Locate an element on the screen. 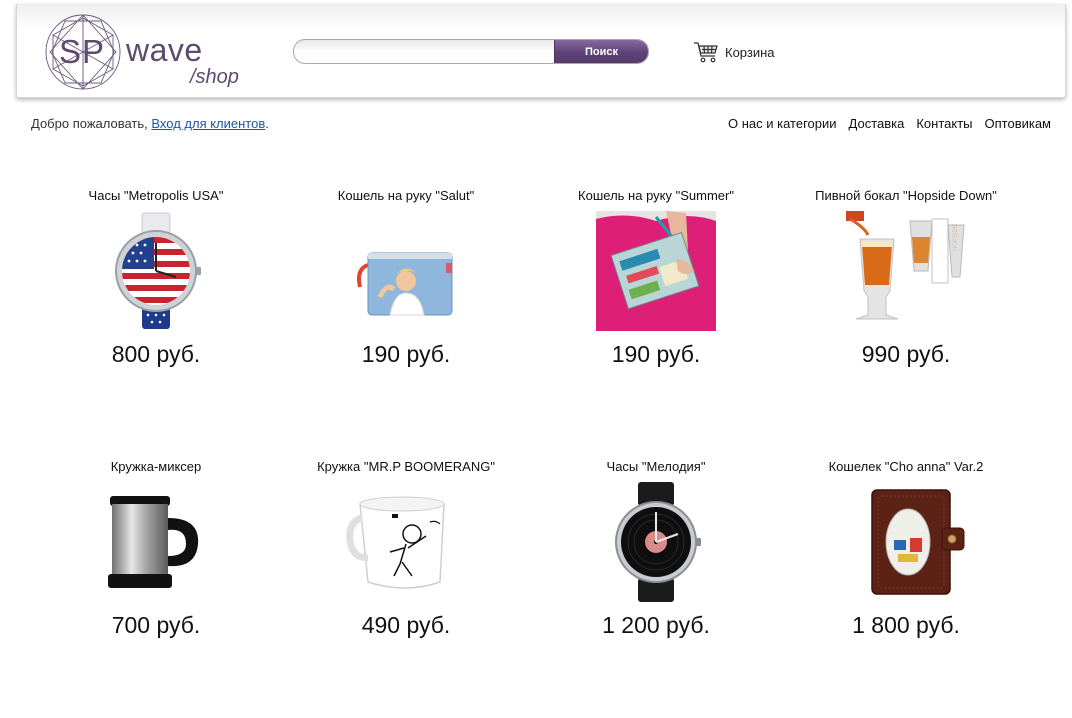  nav-item-delivery: Доставка is located at coordinates (877, 123).